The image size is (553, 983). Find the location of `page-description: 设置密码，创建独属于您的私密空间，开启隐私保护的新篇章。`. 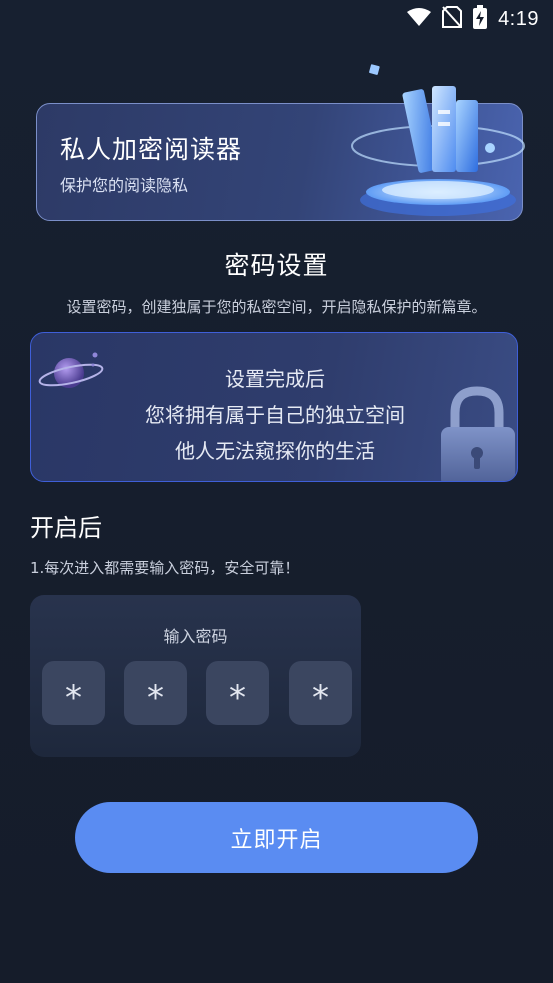

page-description: 设置密码，创建独属于您的私密空间，开启隐私保护的新篇章。 is located at coordinates (276, 307).